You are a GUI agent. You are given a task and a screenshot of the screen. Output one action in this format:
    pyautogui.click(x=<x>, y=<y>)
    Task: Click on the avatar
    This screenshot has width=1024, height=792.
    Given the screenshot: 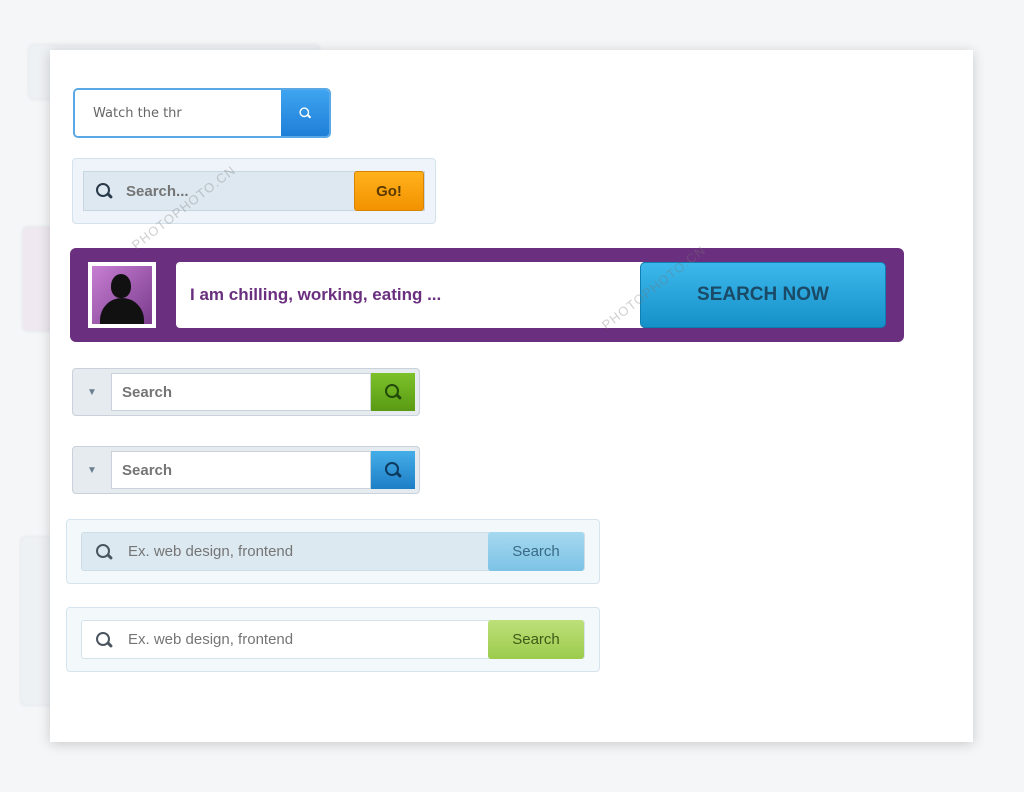 What is the action you would take?
    pyautogui.click(x=122, y=295)
    